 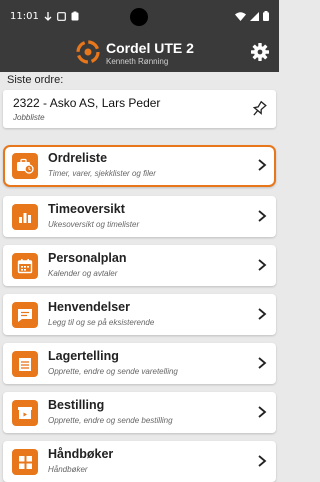 What do you see at coordinates (137, 61) in the screenshot?
I see `user-name: Kenneth Rønning` at bounding box center [137, 61].